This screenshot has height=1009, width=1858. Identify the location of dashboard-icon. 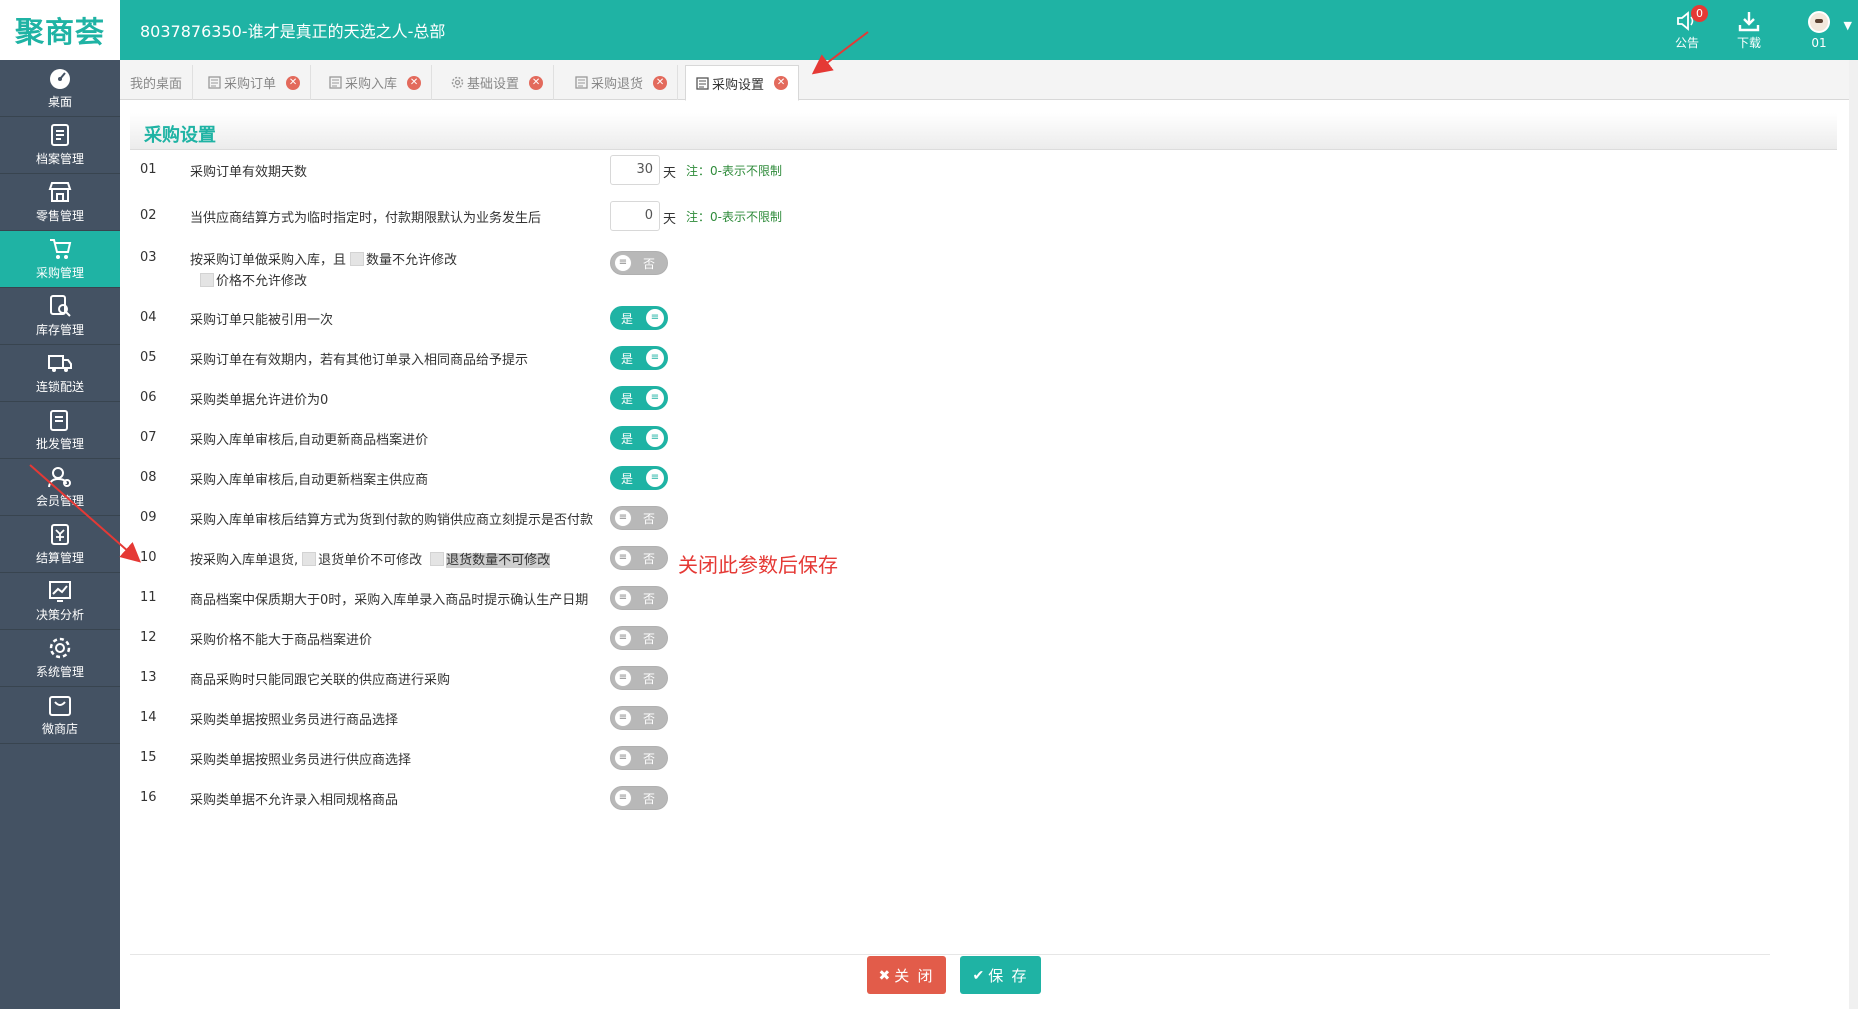
(60, 79).